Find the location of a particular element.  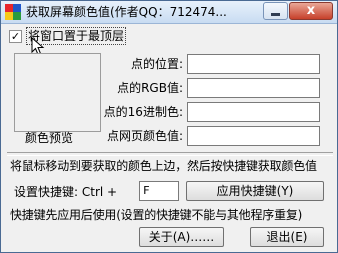

app-icon is located at coordinates (13, 12).